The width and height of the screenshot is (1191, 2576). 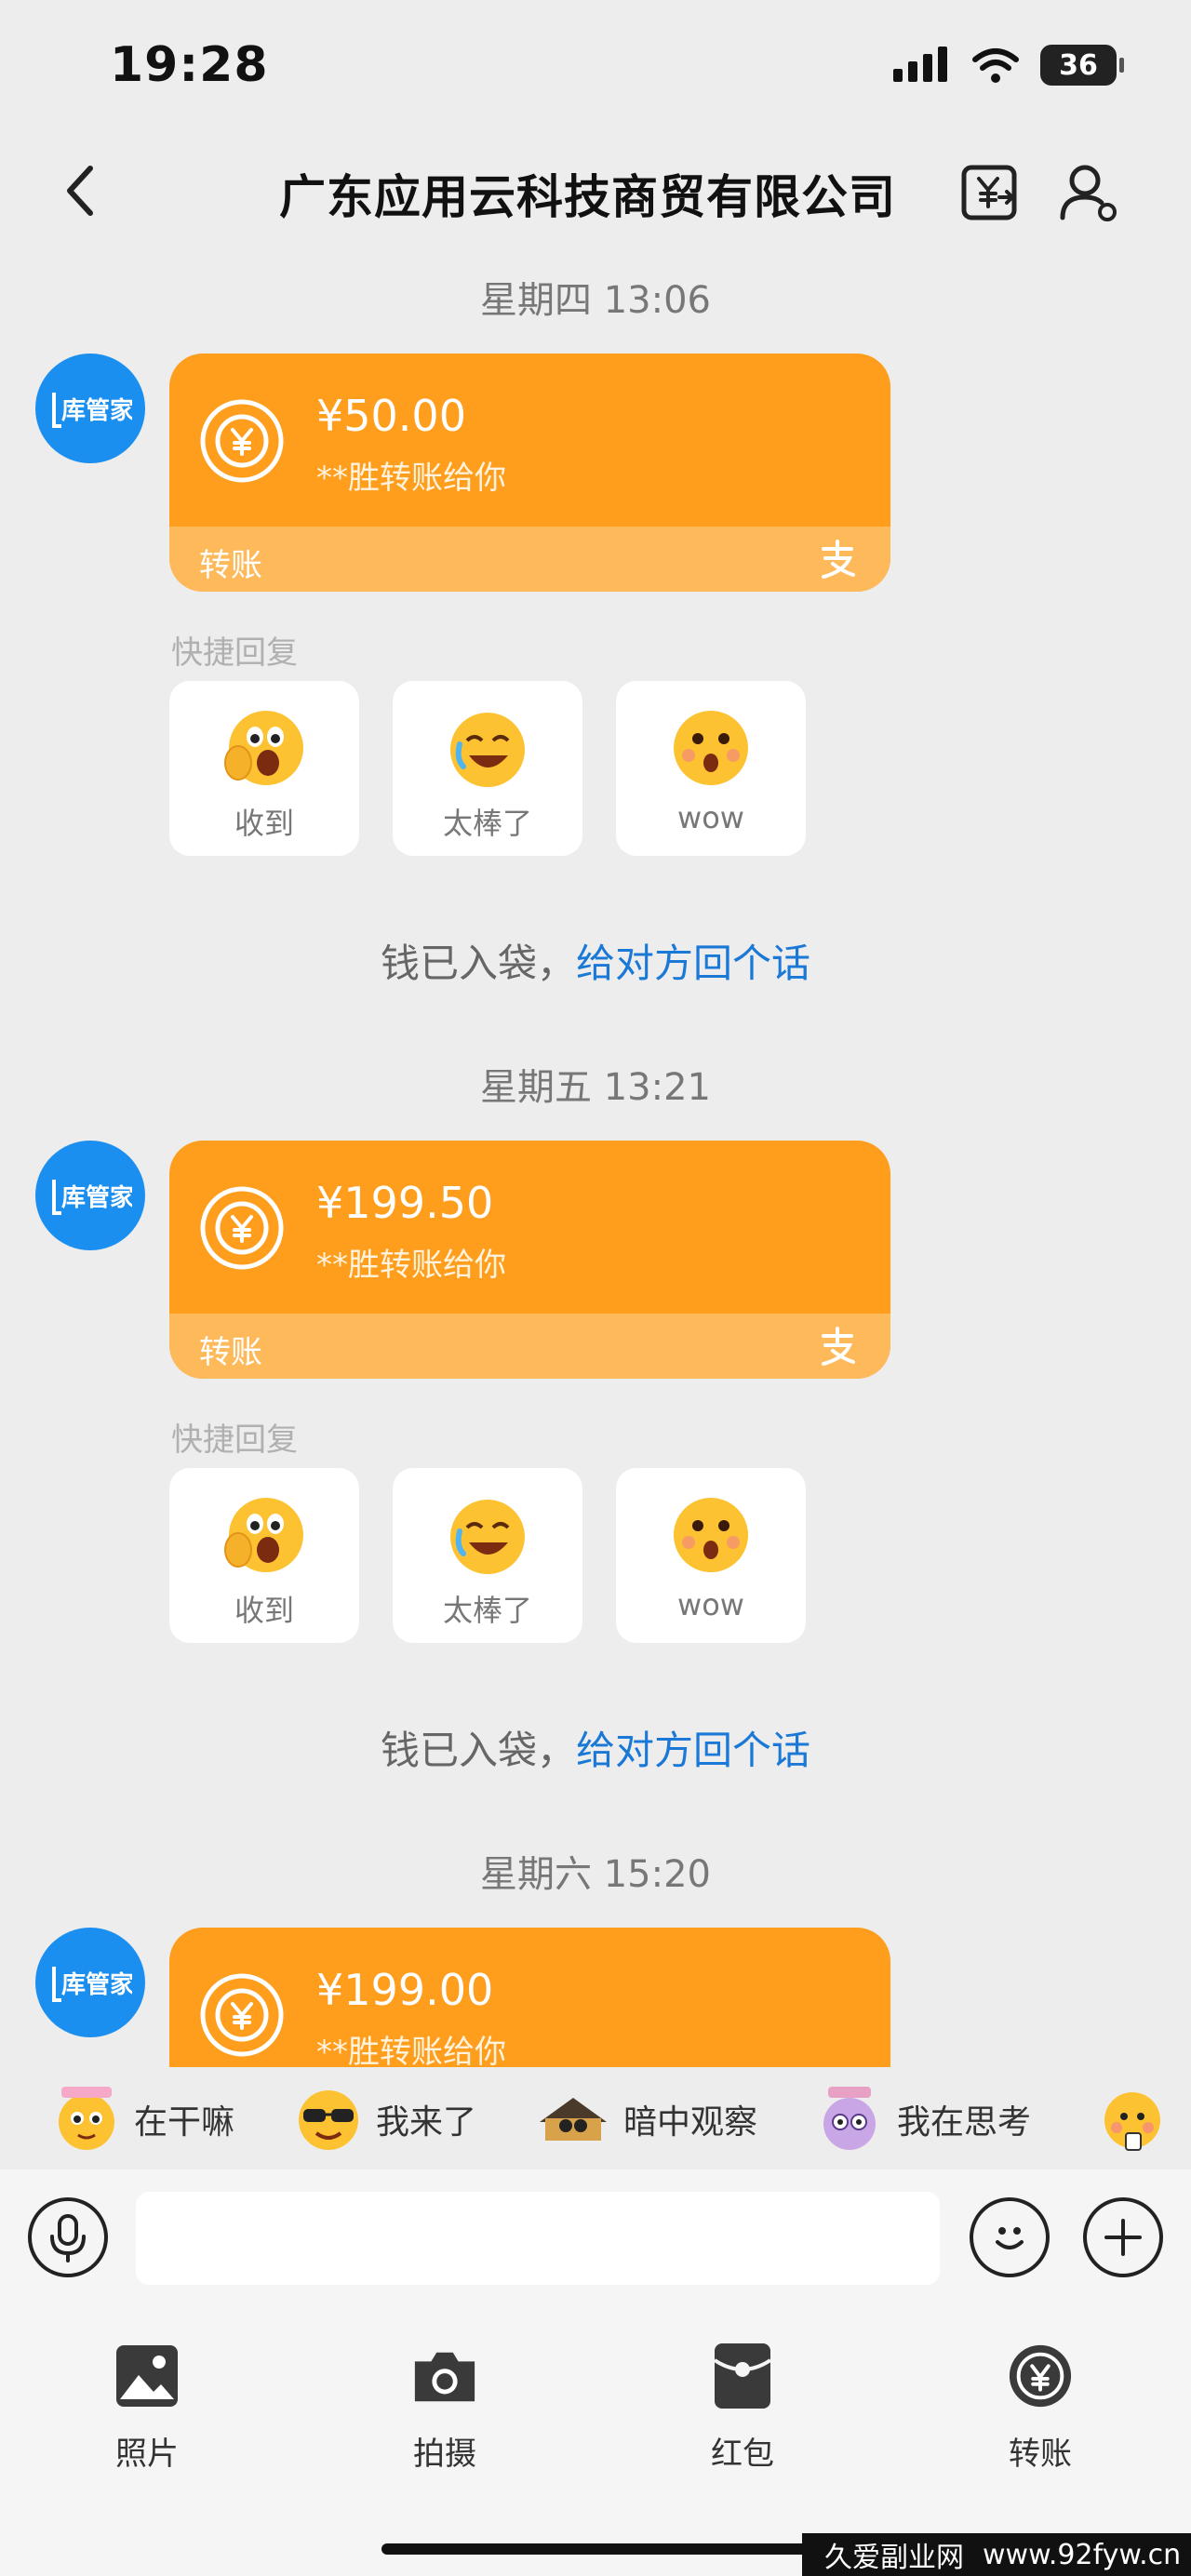 What do you see at coordinates (995, 65) in the screenshot?
I see `wifi-icon` at bounding box center [995, 65].